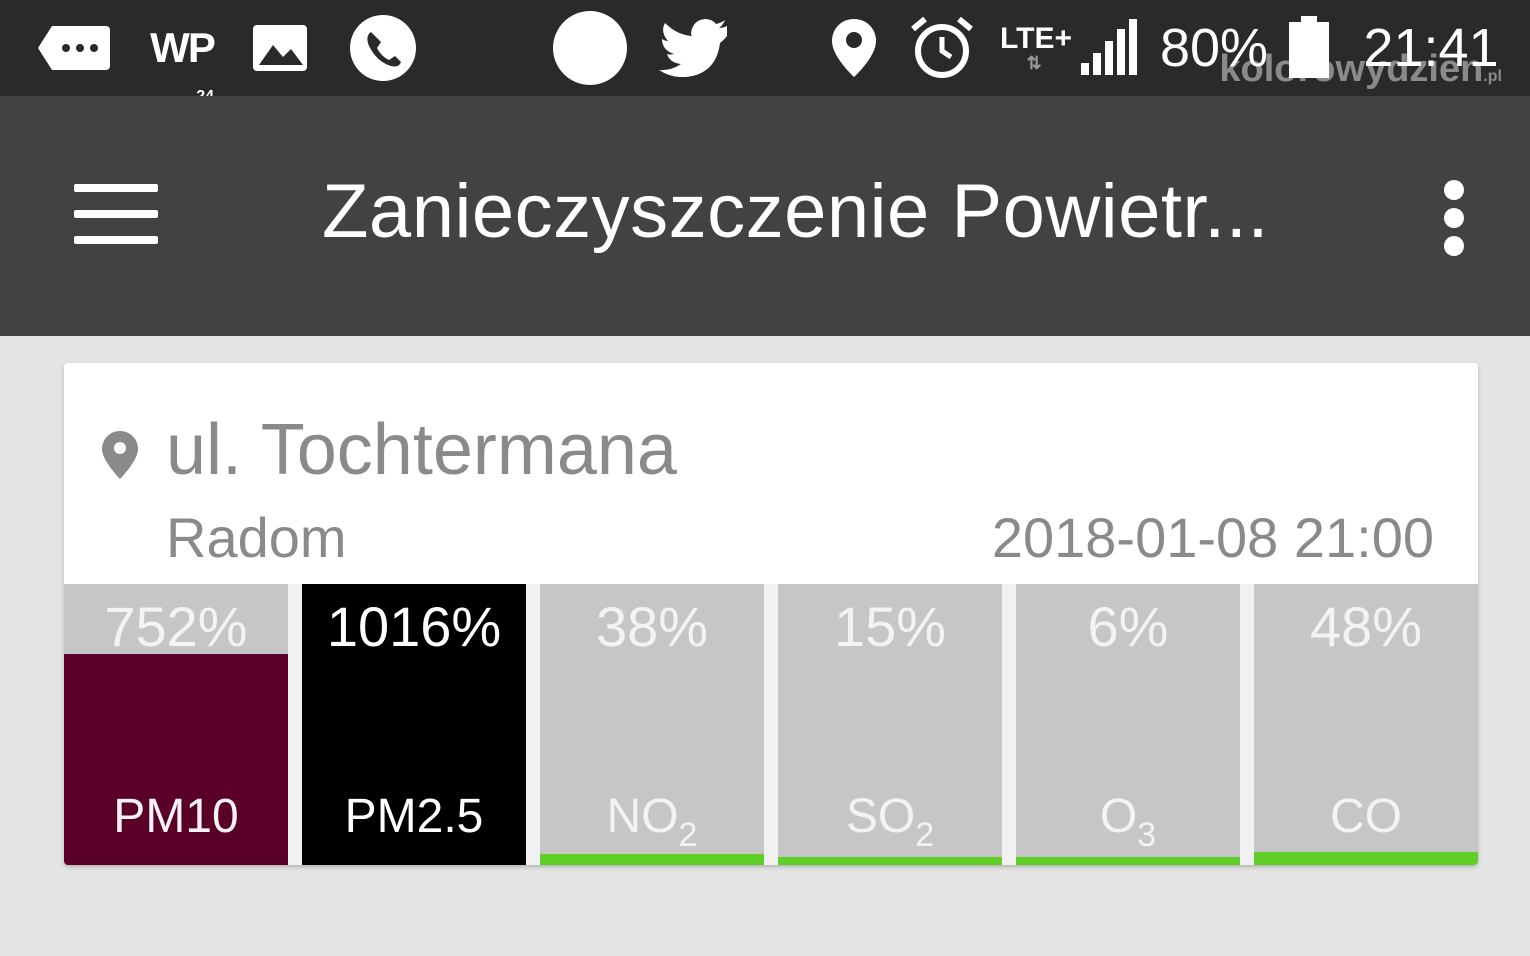 The height and width of the screenshot is (956, 1530). What do you see at coordinates (942, 48) in the screenshot?
I see `alarm-icon` at bounding box center [942, 48].